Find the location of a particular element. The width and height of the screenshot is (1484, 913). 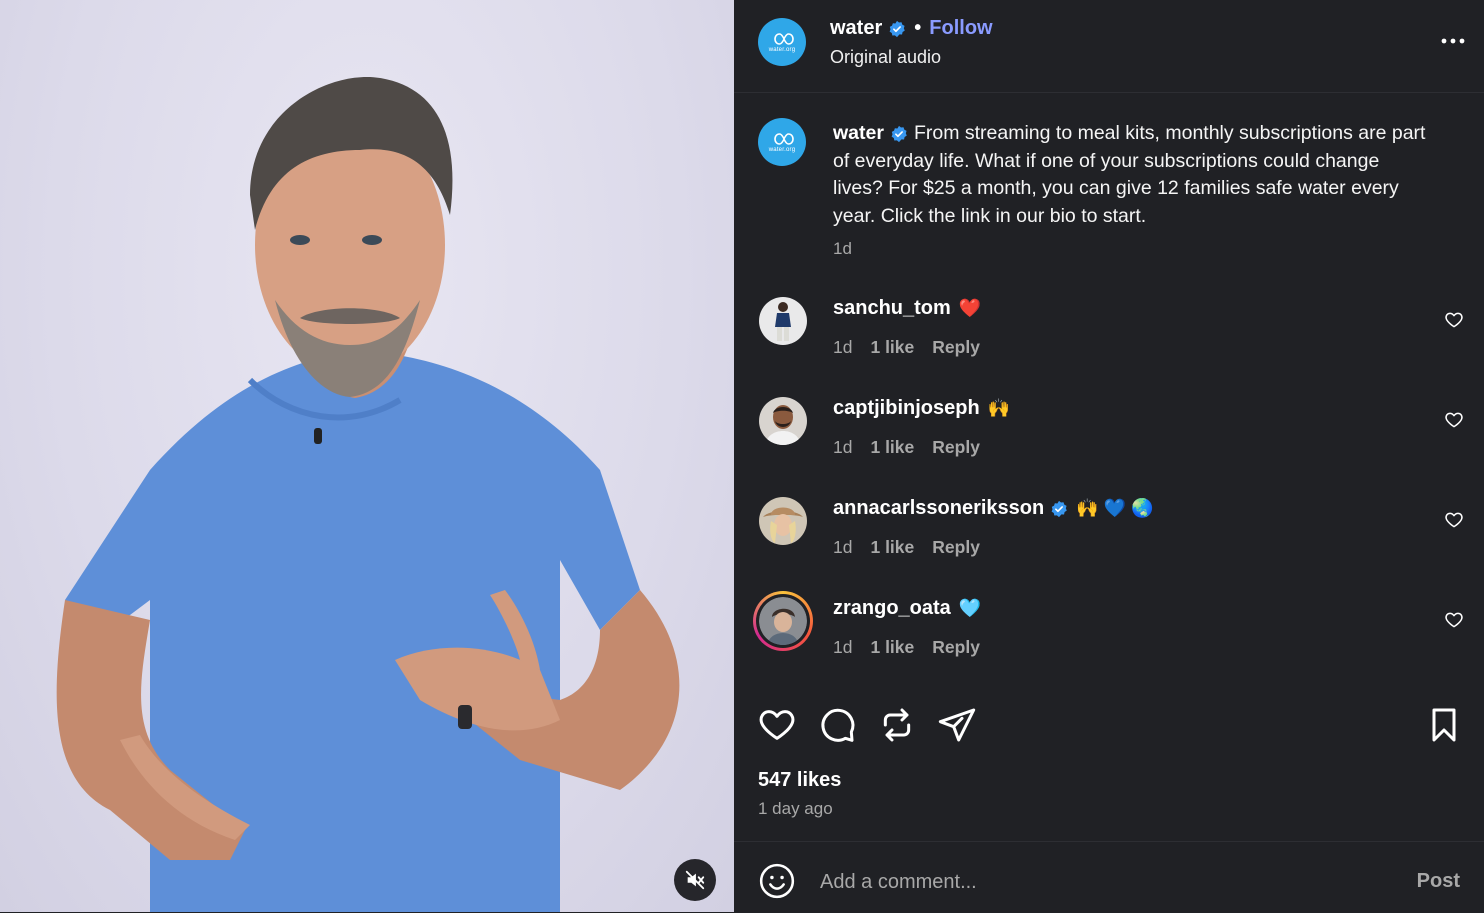

story-ring-gap is located at coordinates (783, 621).